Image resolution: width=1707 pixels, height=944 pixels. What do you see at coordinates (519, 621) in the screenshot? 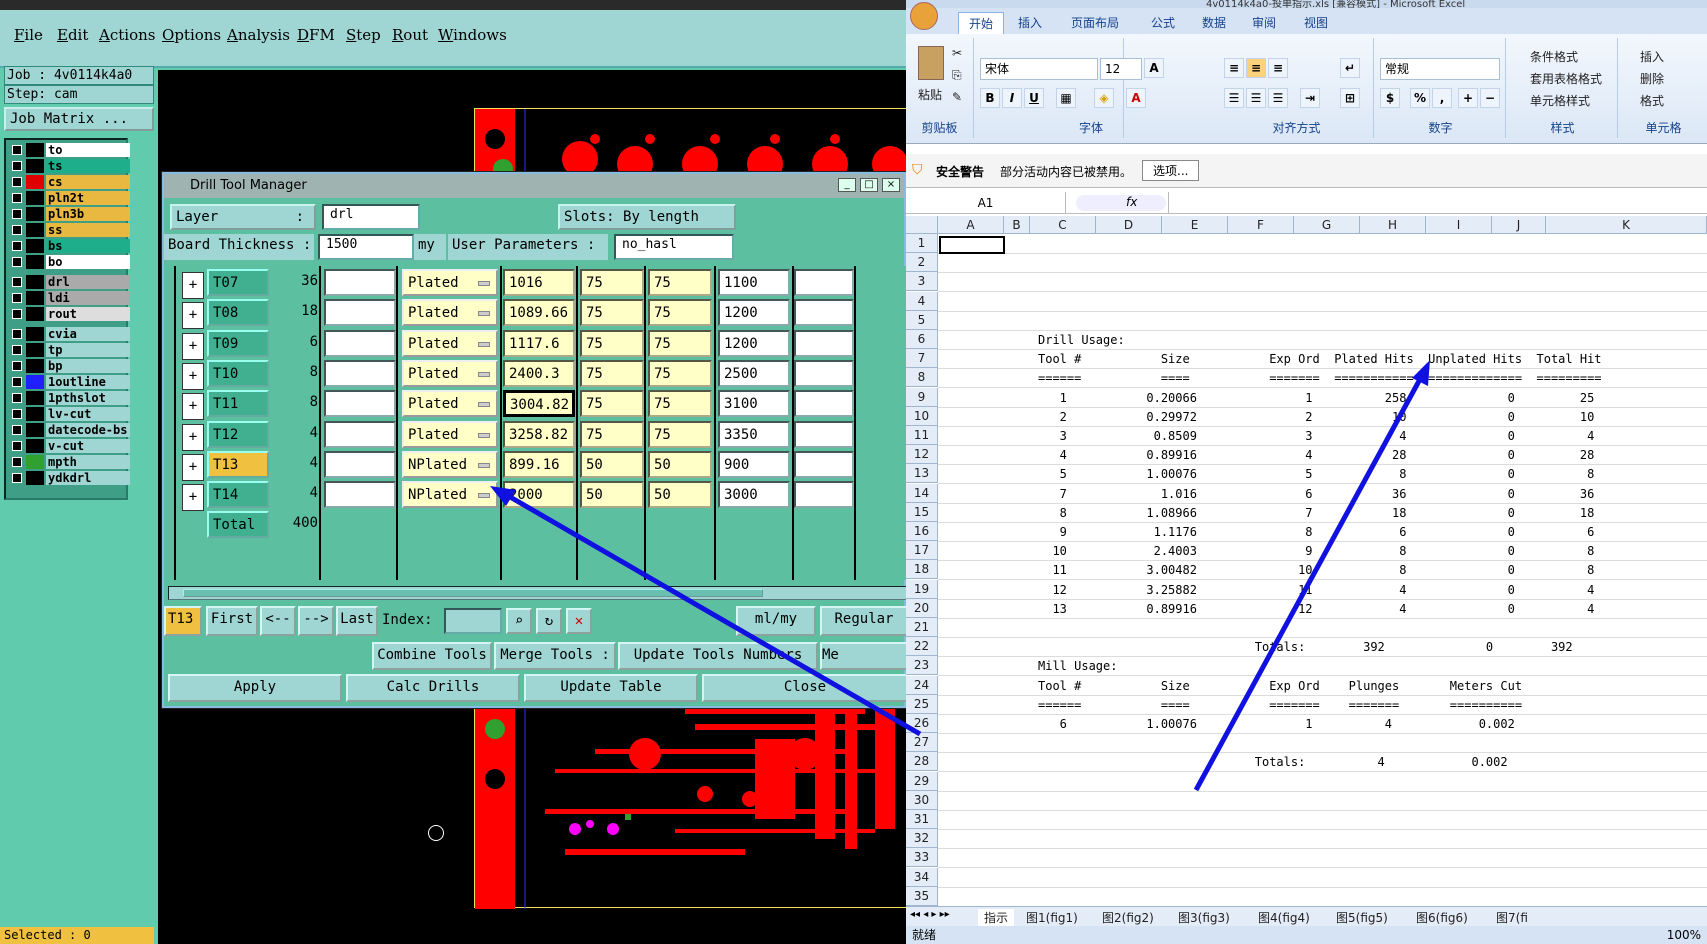
I see `search-icon: ⌕` at bounding box center [519, 621].